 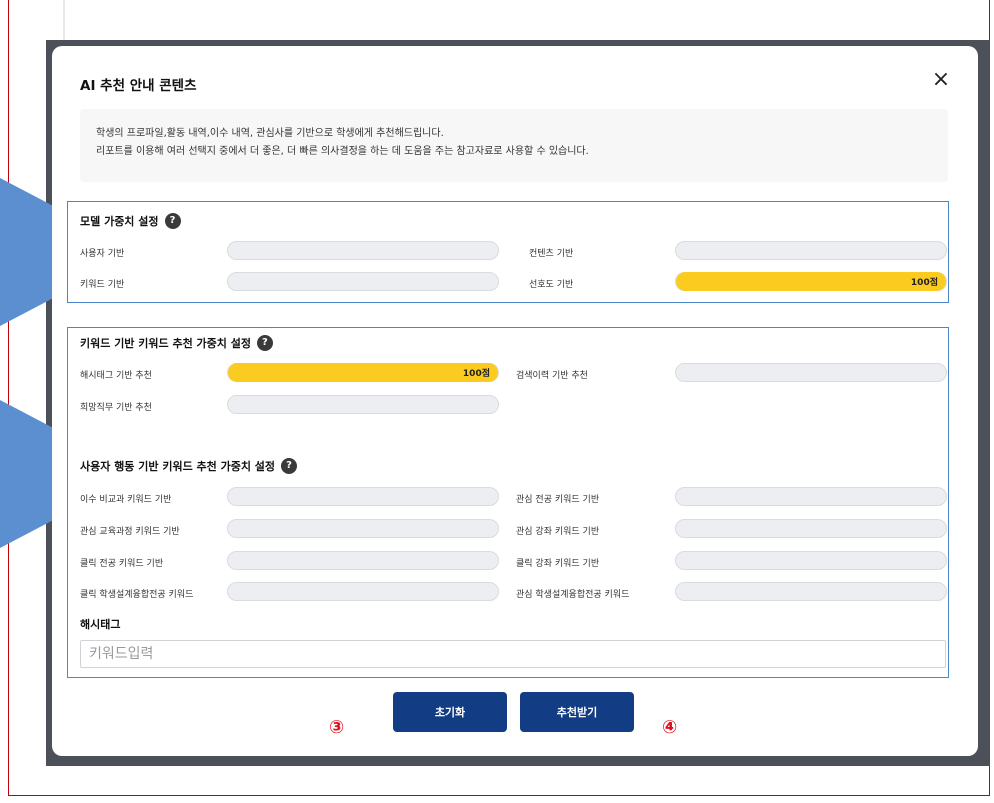 What do you see at coordinates (551, 285) in the screenshot?
I see `weight-label: 선호도 기반` at bounding box center [551, 285].